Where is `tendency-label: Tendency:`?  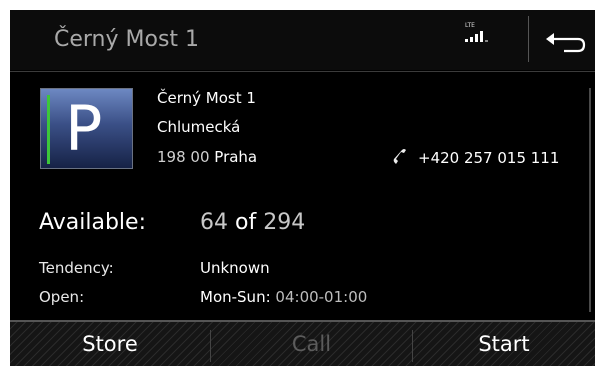
tendency-label: Tendency: is located at coordinates (76, 268).